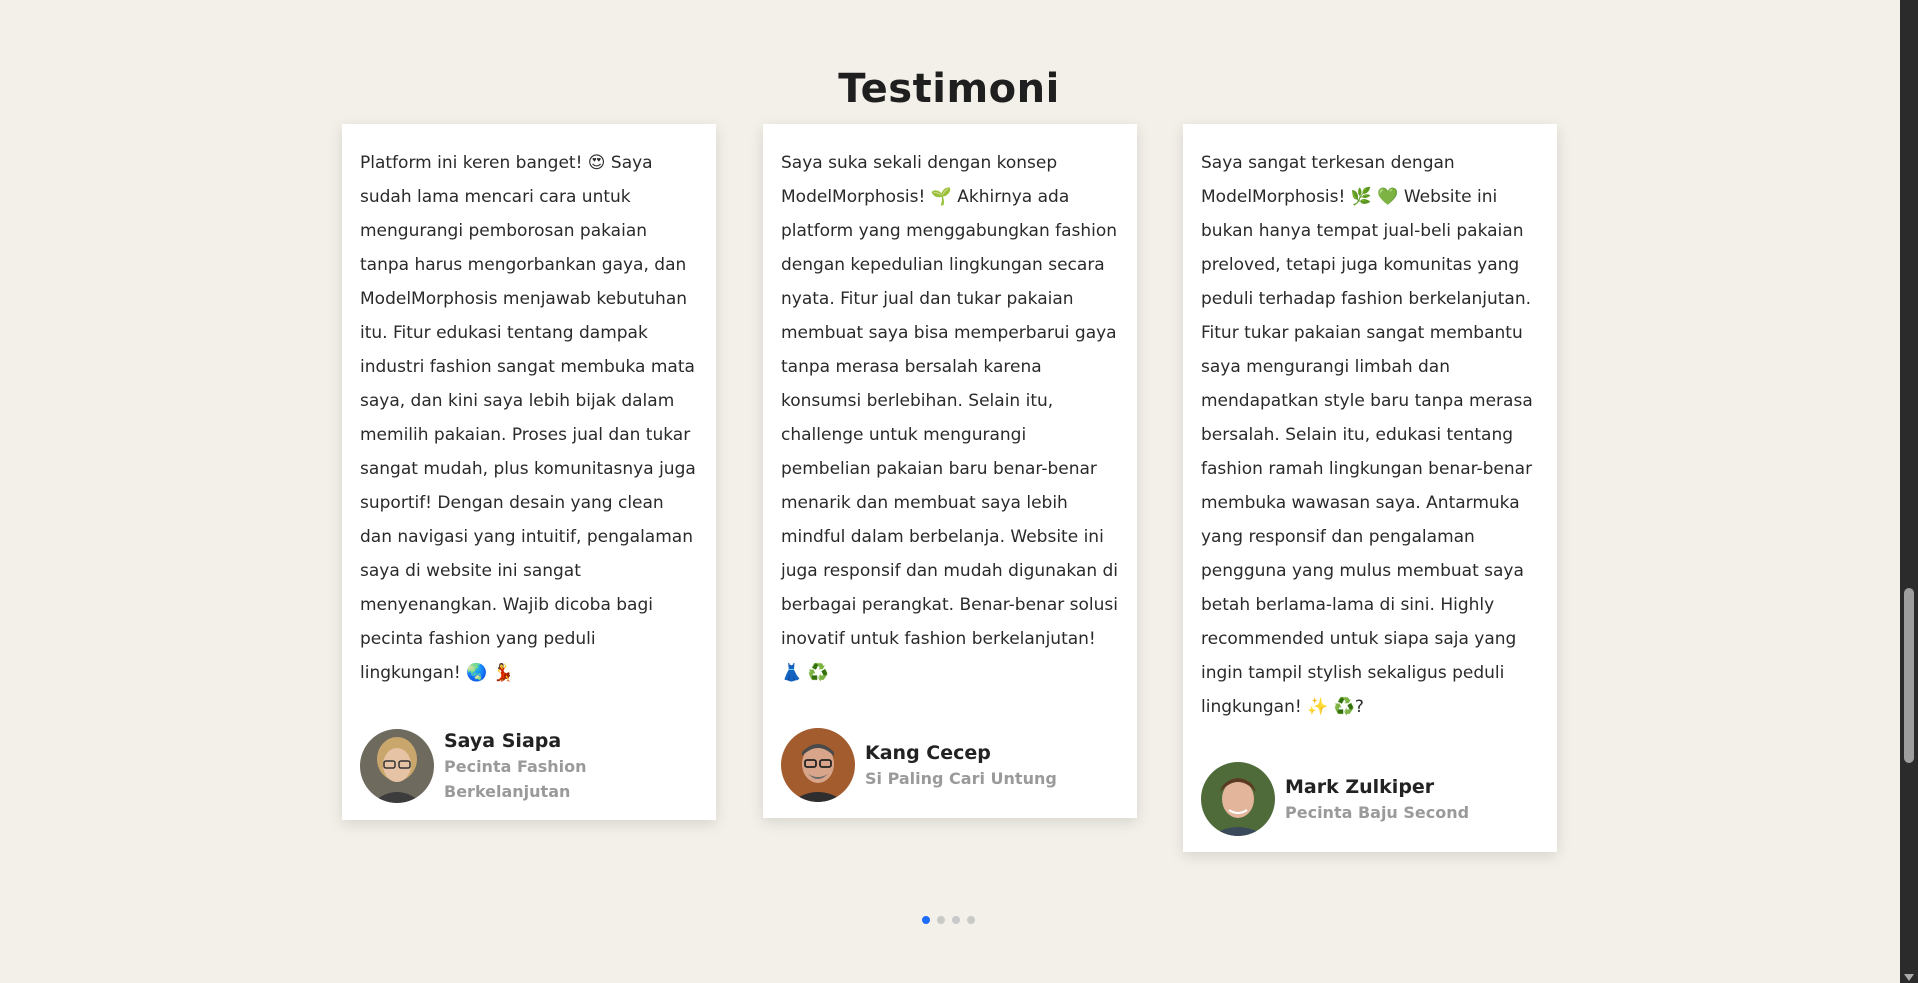  What do you see at coordinates (950, 765) in the screenshot?
I see `testimonial-author: Kang Cecep Si Paling Cari Untung` at bounding box center [950, 765].